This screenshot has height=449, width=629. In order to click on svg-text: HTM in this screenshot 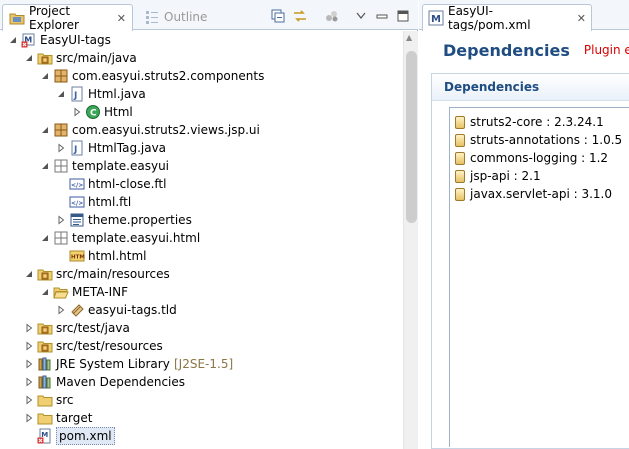, I will do `click(78, 258)`.